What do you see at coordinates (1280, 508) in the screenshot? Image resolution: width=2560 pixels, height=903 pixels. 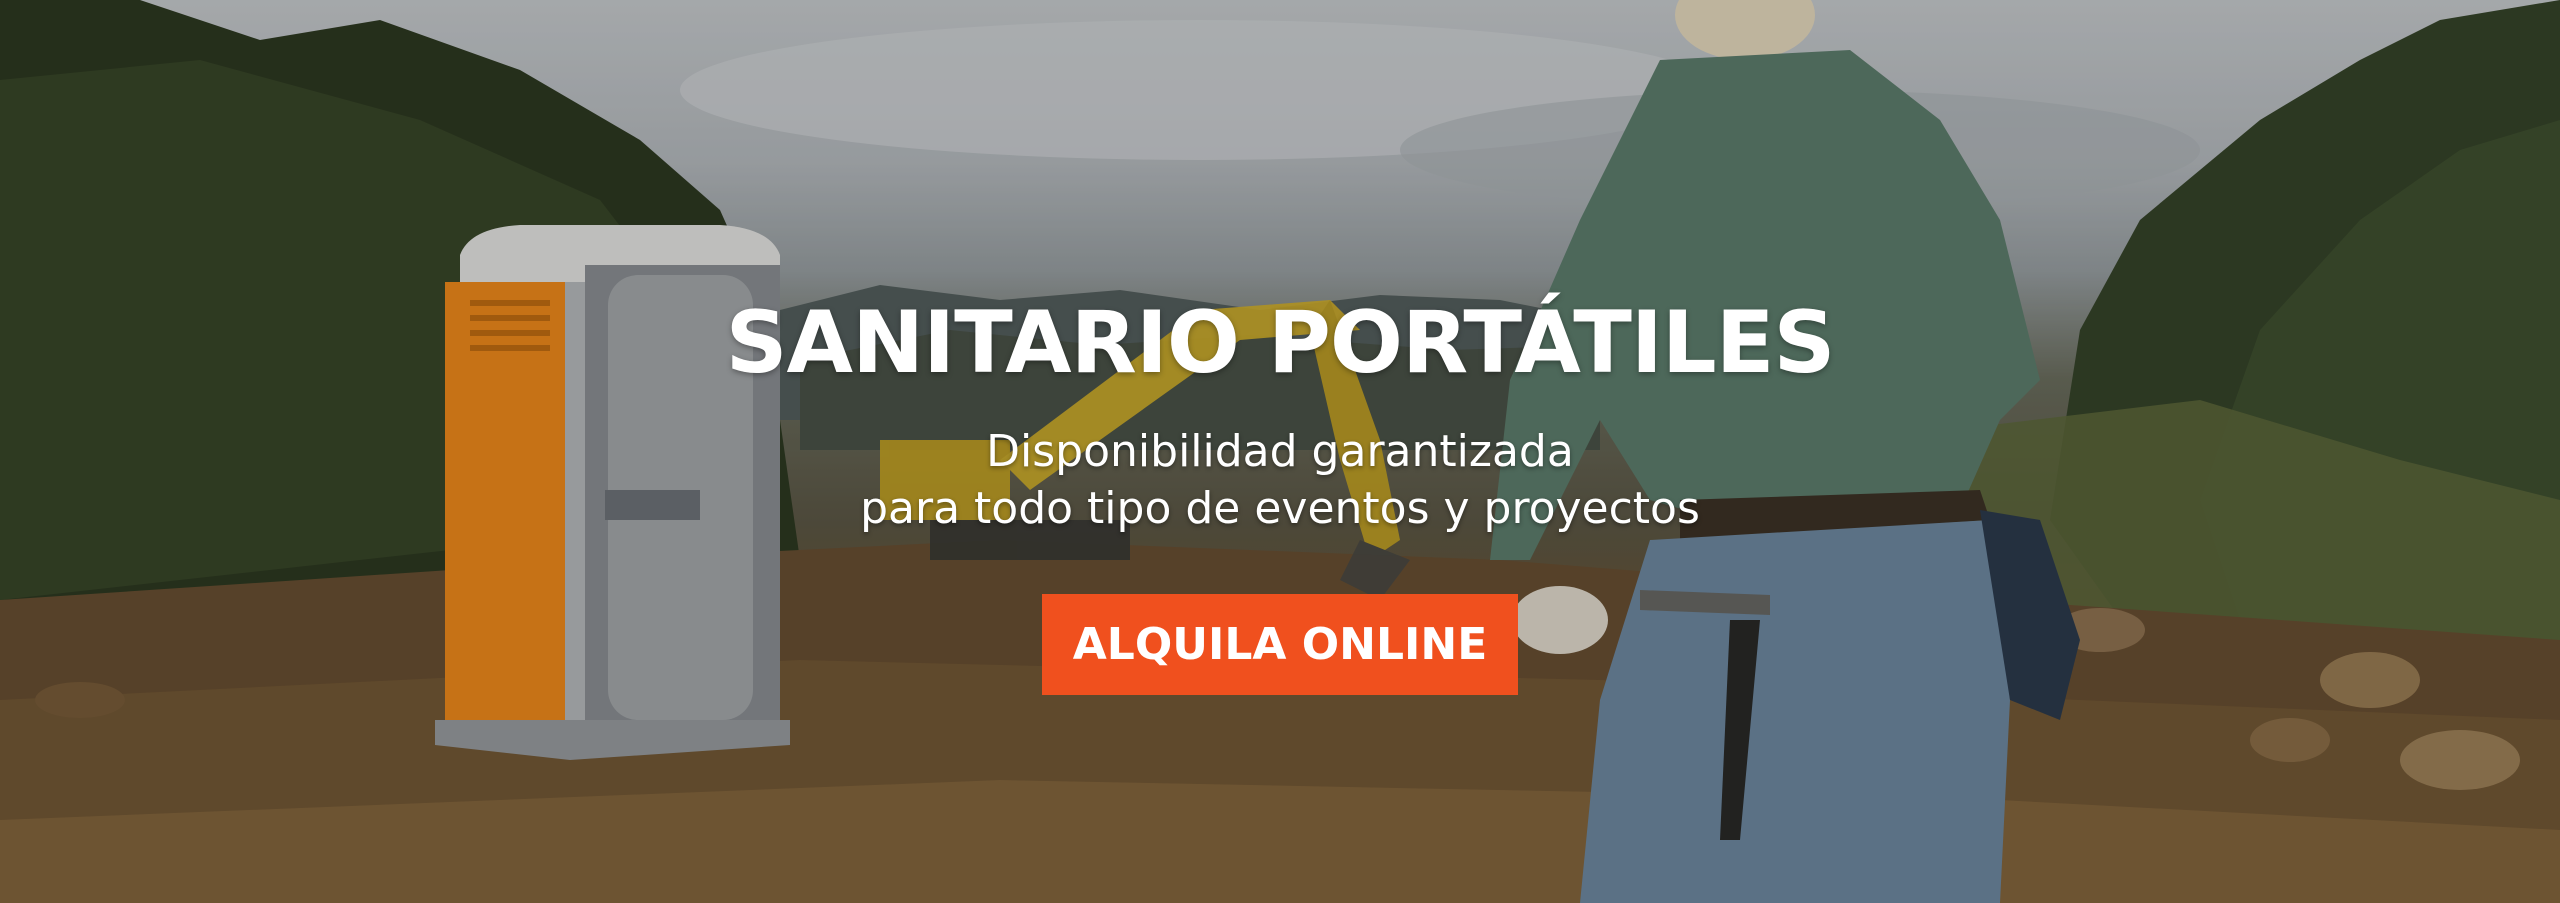 I see `hero-subtitle-line-2: para todo tipo de eventos y proyectos` at bounding box center [1280, 508].